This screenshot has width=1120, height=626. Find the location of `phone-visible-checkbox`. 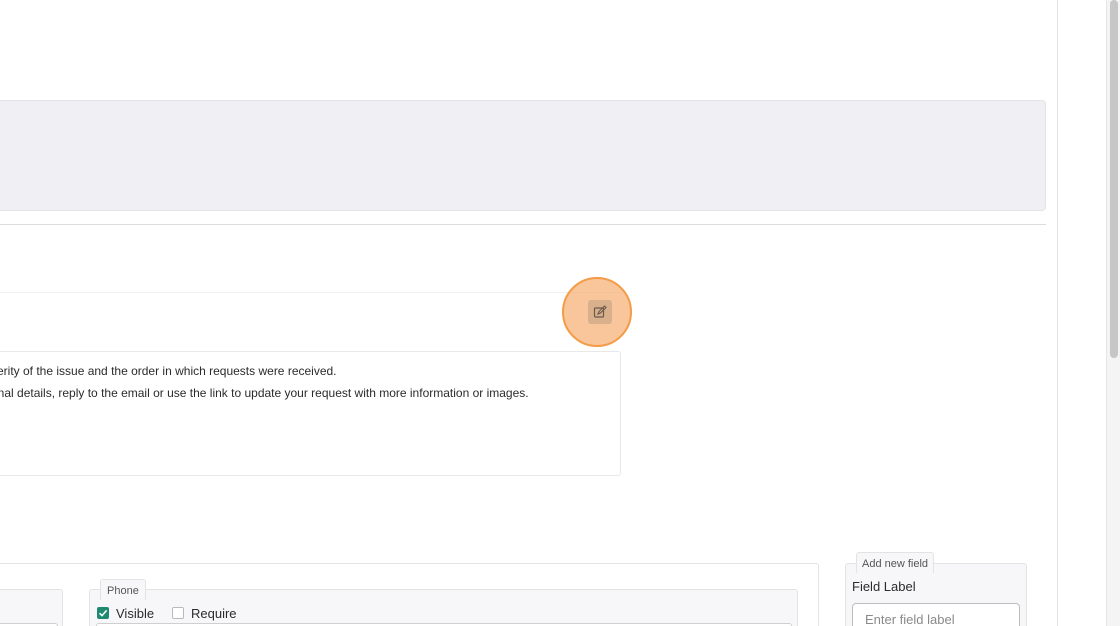

phone-visible-checkbox is located at coordinates (103, 613).